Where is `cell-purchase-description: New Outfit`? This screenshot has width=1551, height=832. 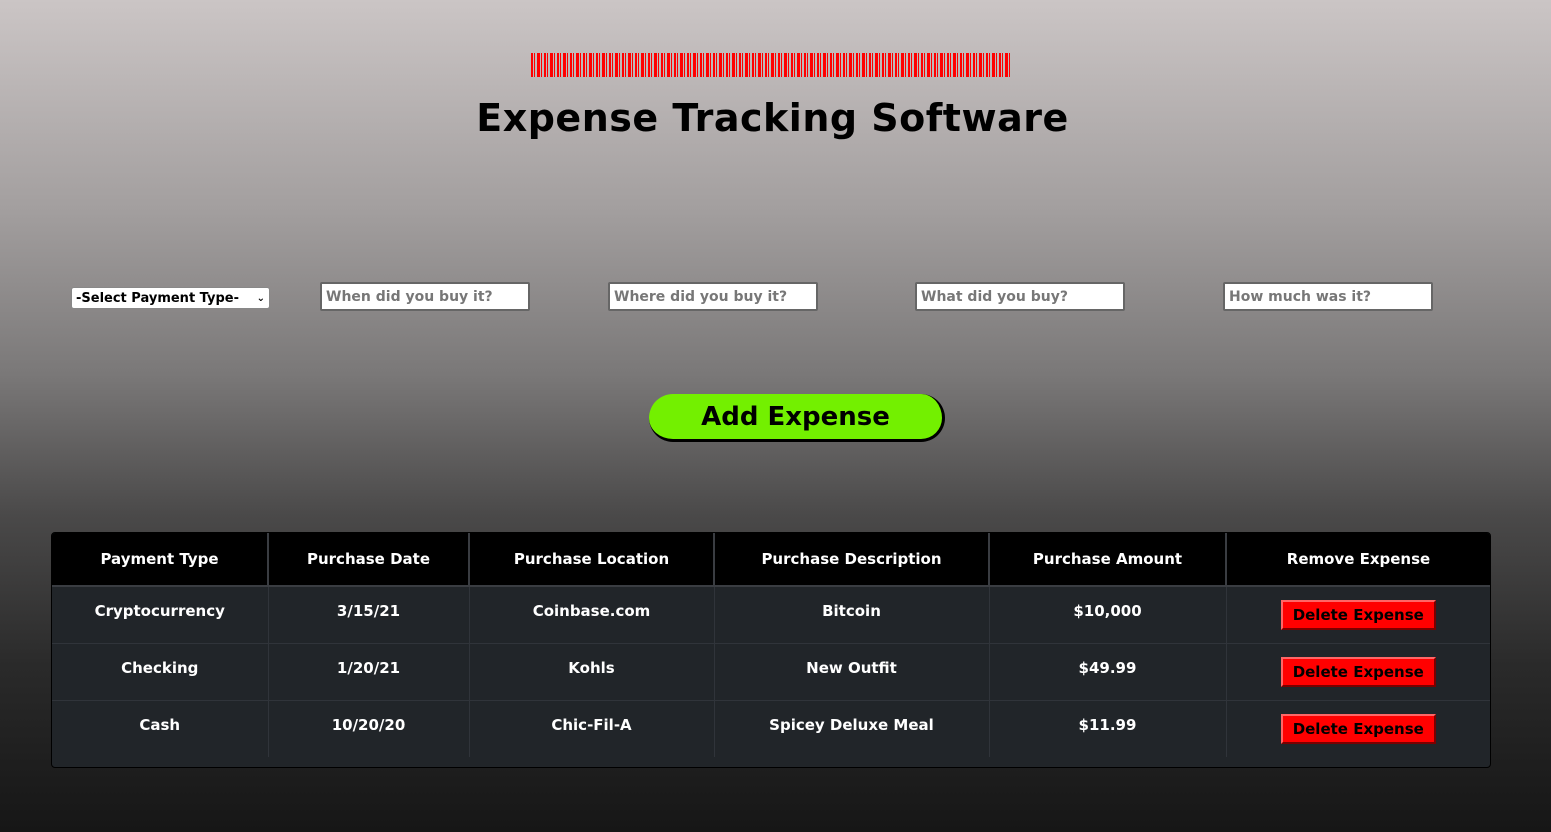
cell-purchase-description: New Outfit is located at coordinates (851, 671).